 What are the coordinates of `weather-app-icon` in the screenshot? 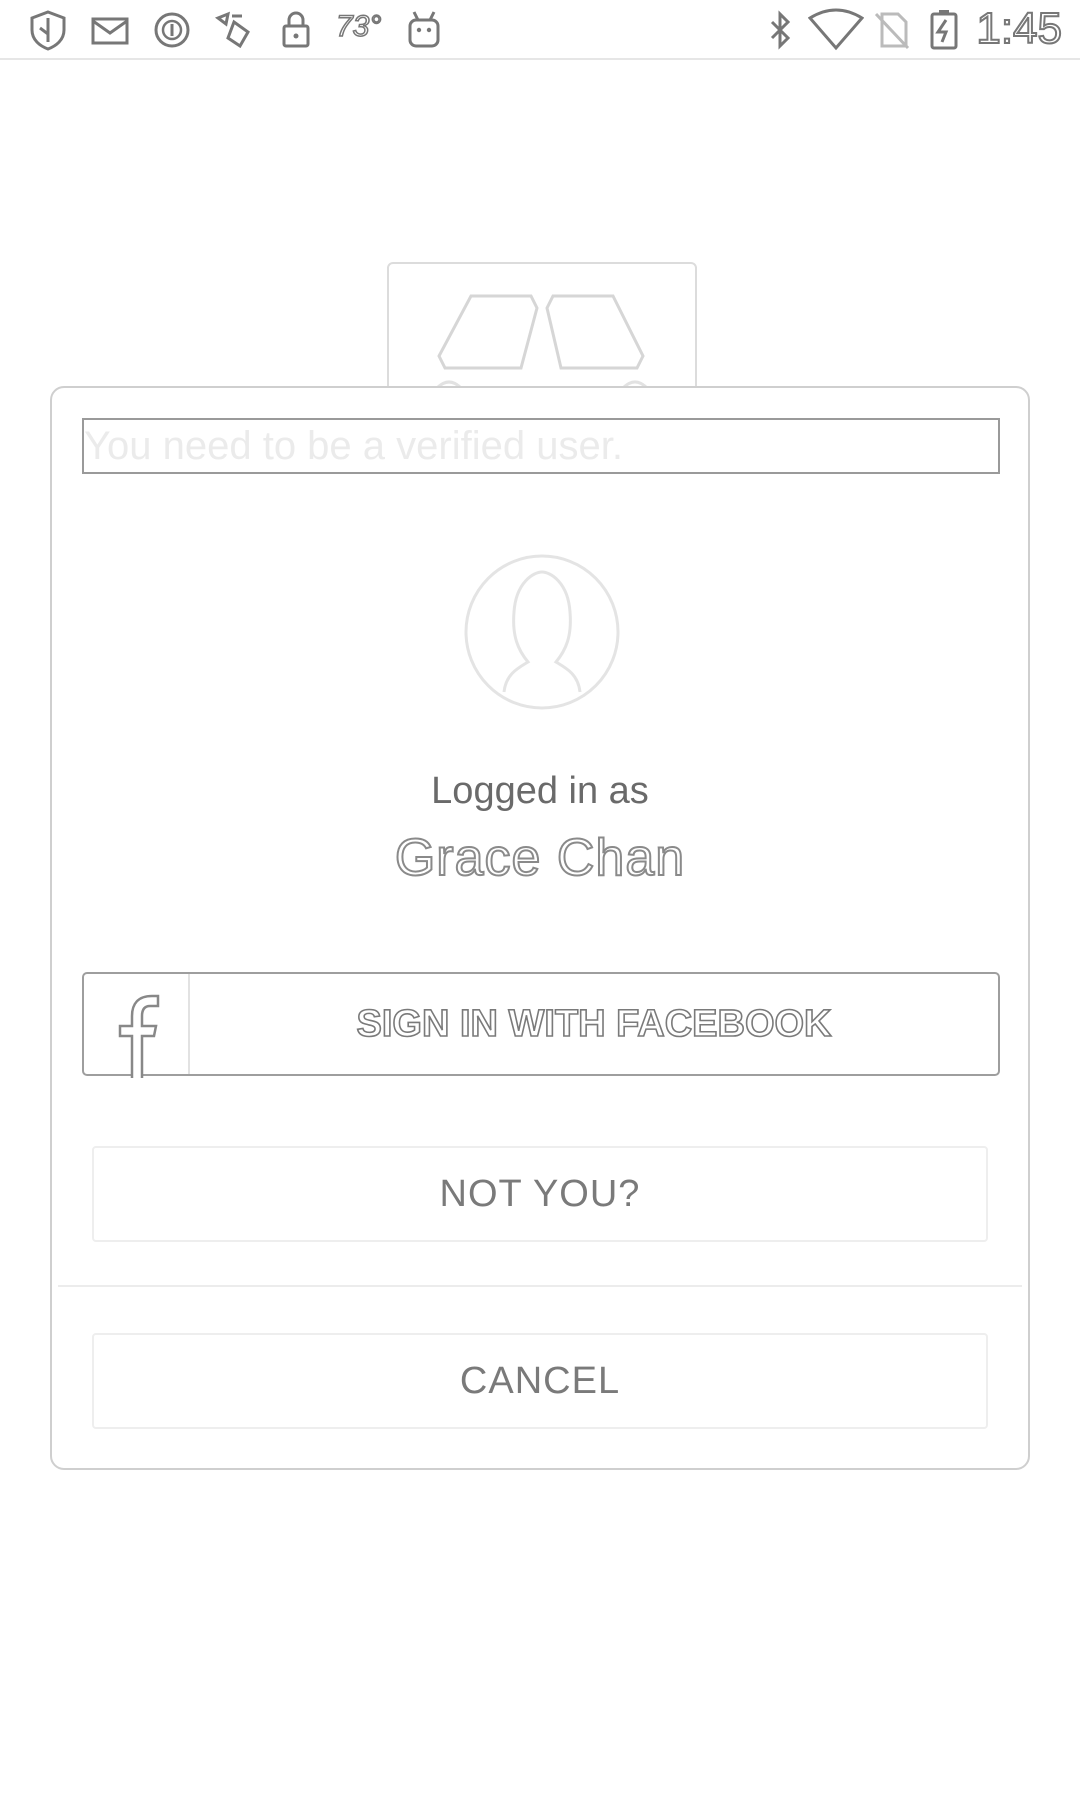 It's located at (234, 30).